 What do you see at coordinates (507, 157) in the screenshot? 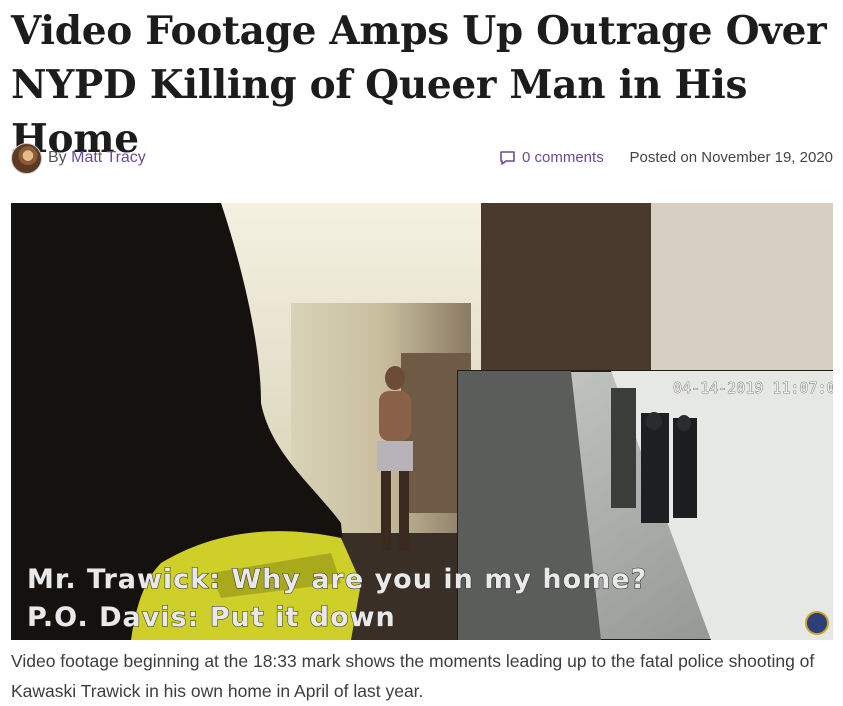
I see `comment-icon` at bounding box center [507, 157].